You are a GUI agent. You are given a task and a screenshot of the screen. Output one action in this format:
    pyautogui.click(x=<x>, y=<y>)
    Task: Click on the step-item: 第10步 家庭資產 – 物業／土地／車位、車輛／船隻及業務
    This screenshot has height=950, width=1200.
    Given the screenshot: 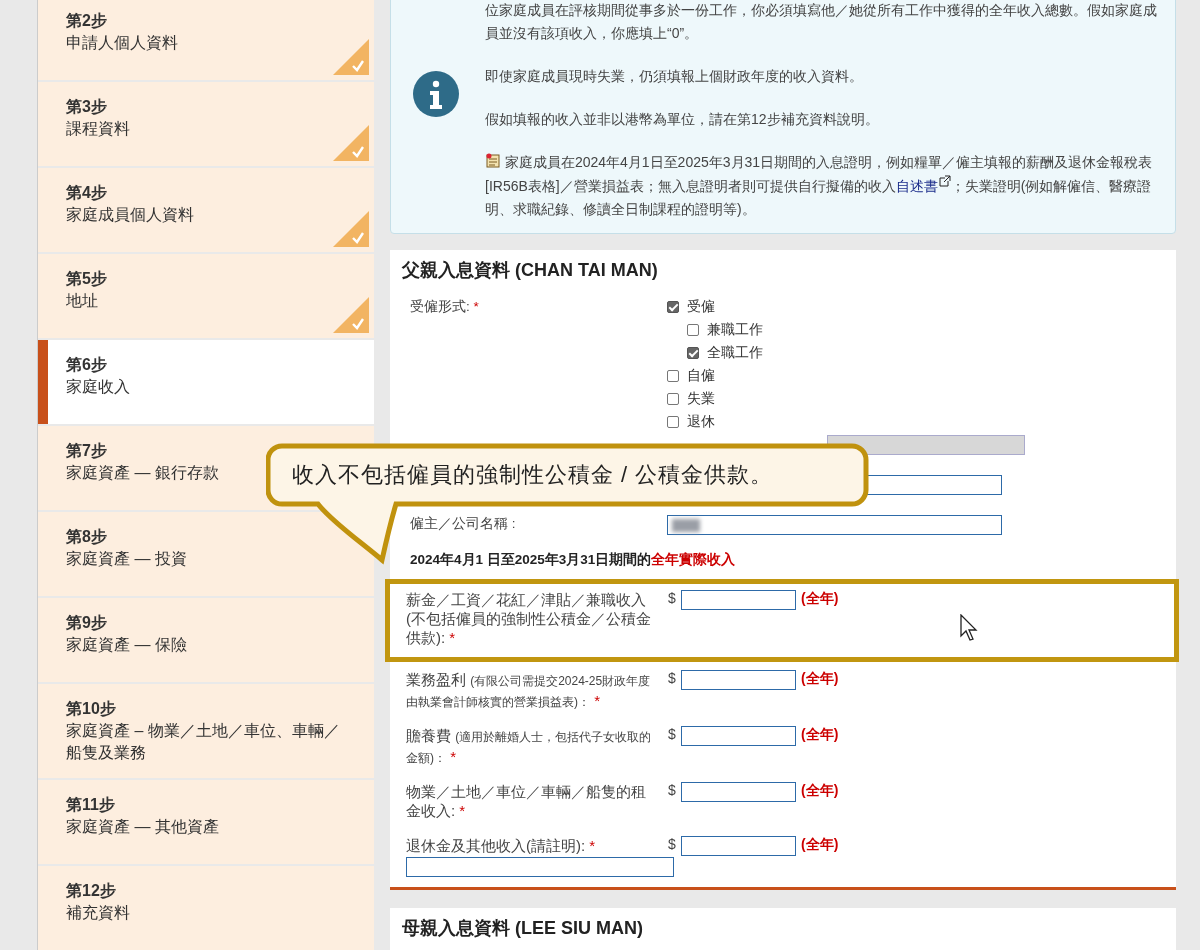 What is the action you would take?
    pyautogui.click(x=206, y=731)
    